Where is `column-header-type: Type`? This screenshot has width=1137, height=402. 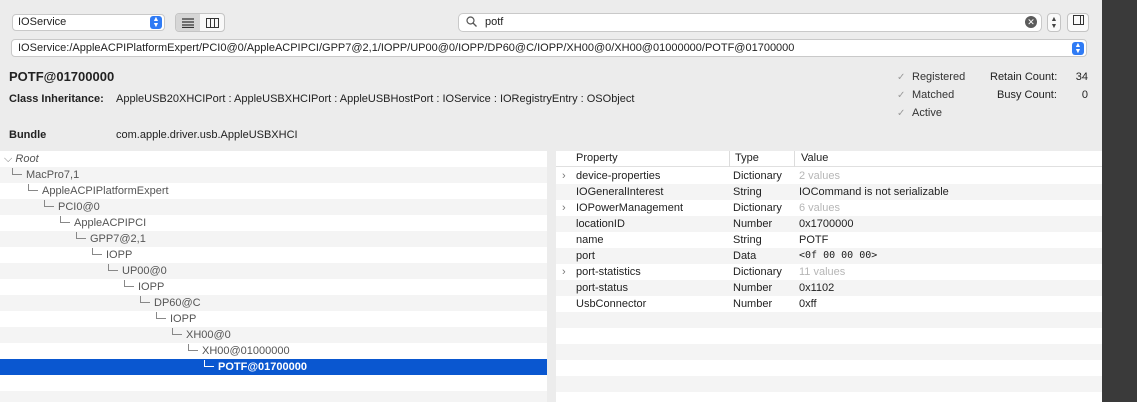
column-header-type: Type is located at coordinates (747, 158).